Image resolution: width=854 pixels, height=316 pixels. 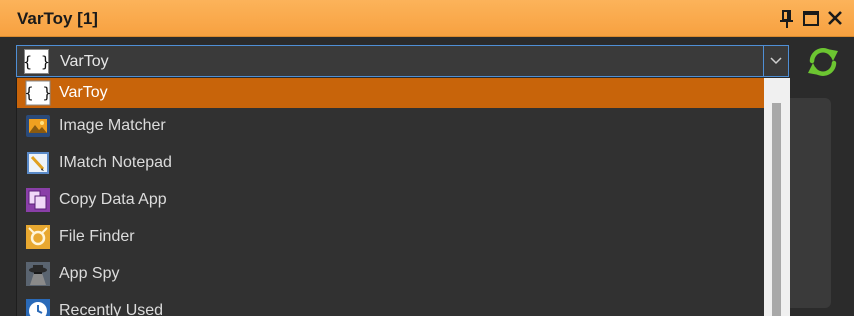 What do you see at coordinates (787, 18) in the screenshot?
I see `pin-icon` at bounding box center [787, 18].